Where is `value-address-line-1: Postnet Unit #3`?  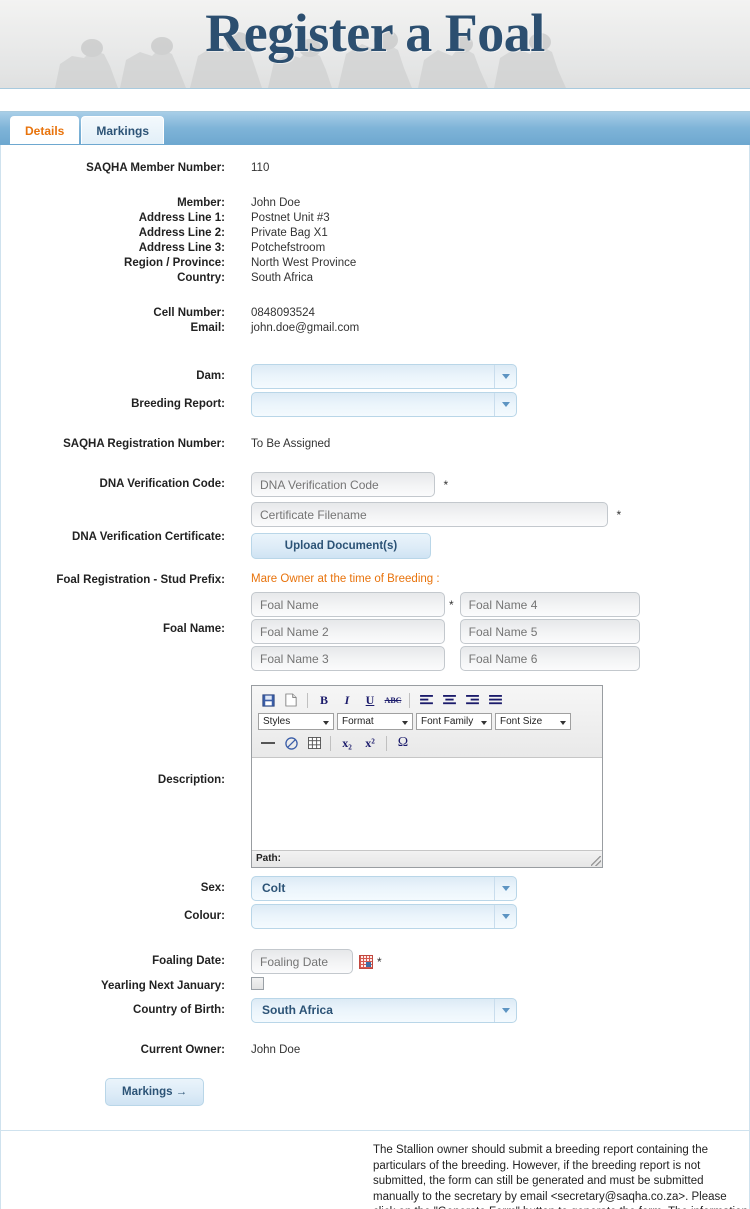
value-address-line-1: Postnet Unit #3 is located at coordinates (290, 218).